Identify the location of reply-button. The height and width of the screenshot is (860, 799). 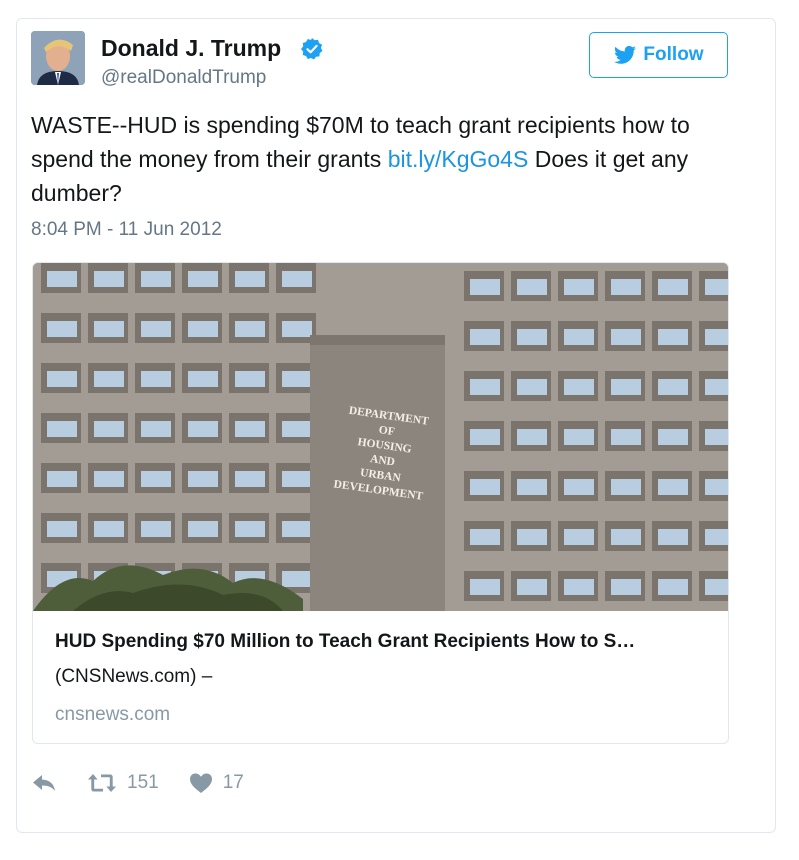
(44, 783).